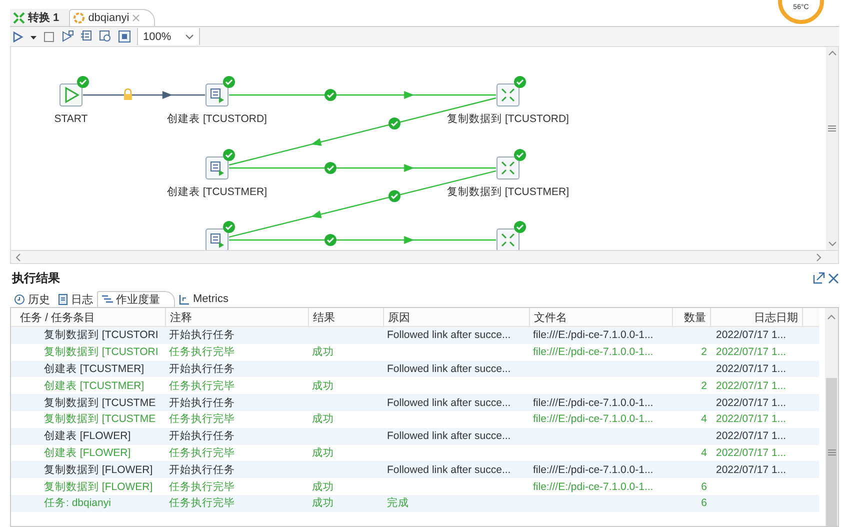 The width and height of the screenshot is (853, 527). Describe the element at coordinates (19, 18) in the screenshot. I see `transformation-icon` at that location.